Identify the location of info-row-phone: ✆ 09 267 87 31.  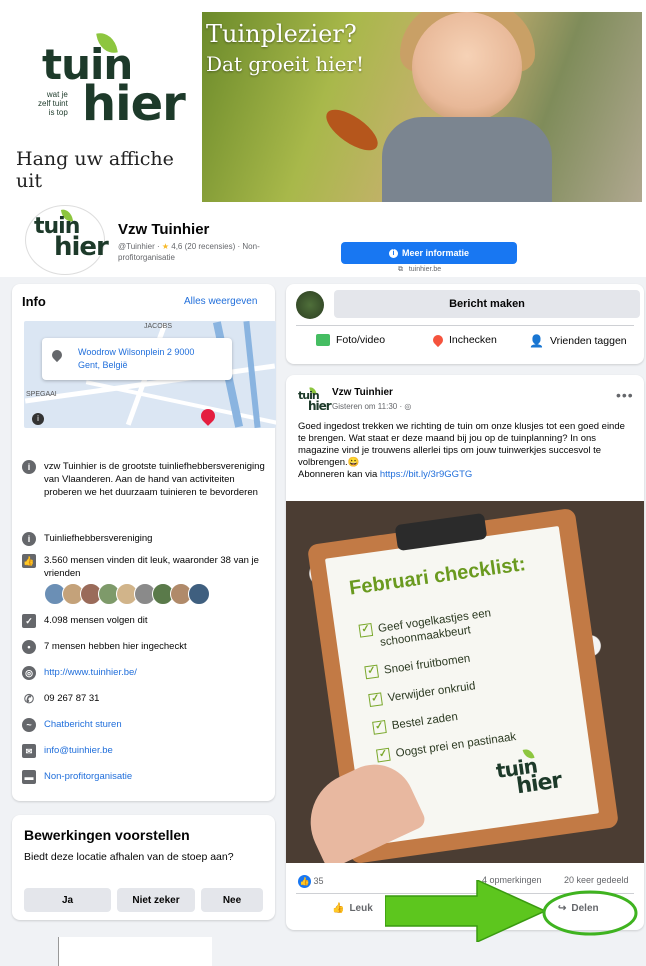
(61, 698).